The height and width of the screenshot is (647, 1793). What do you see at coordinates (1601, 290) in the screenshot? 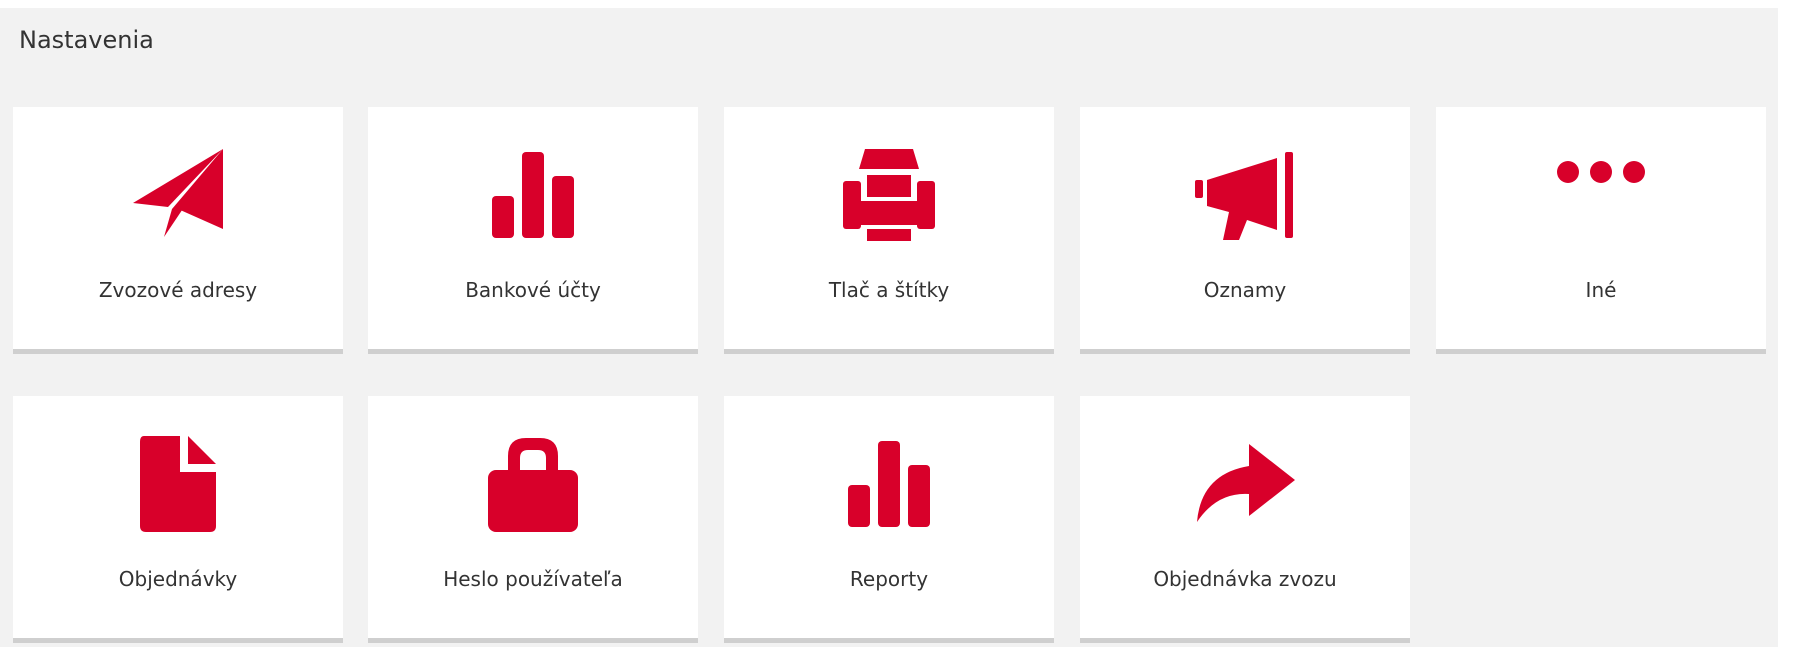
I see `tile-label: Iné` at bounding box center [1601, 290].